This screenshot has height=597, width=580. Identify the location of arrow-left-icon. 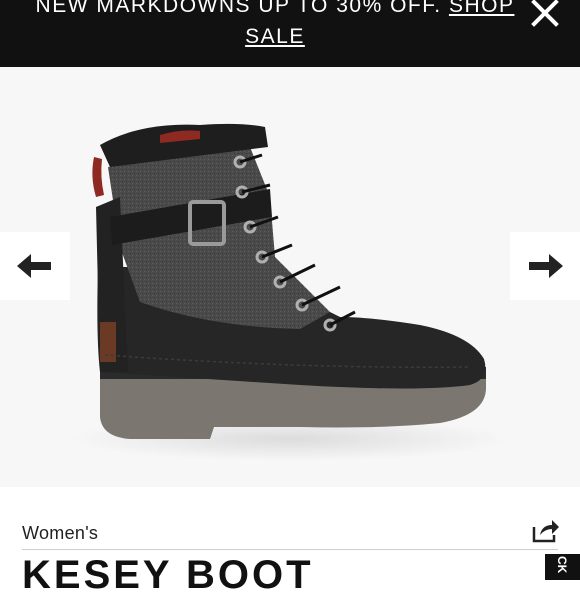
(34, 266).